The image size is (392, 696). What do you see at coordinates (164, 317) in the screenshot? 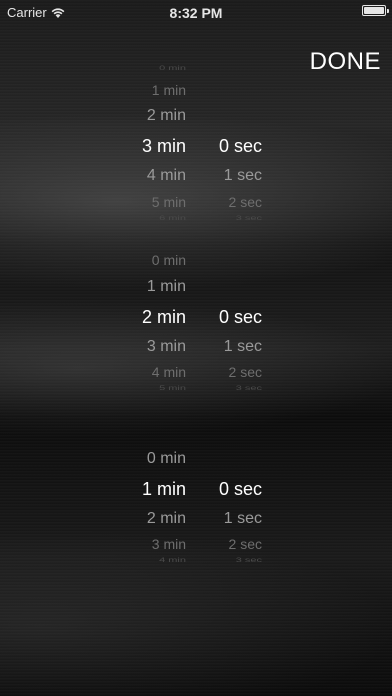
I see `minute-option-selected: 2 min` at bounding box center [164, 317].